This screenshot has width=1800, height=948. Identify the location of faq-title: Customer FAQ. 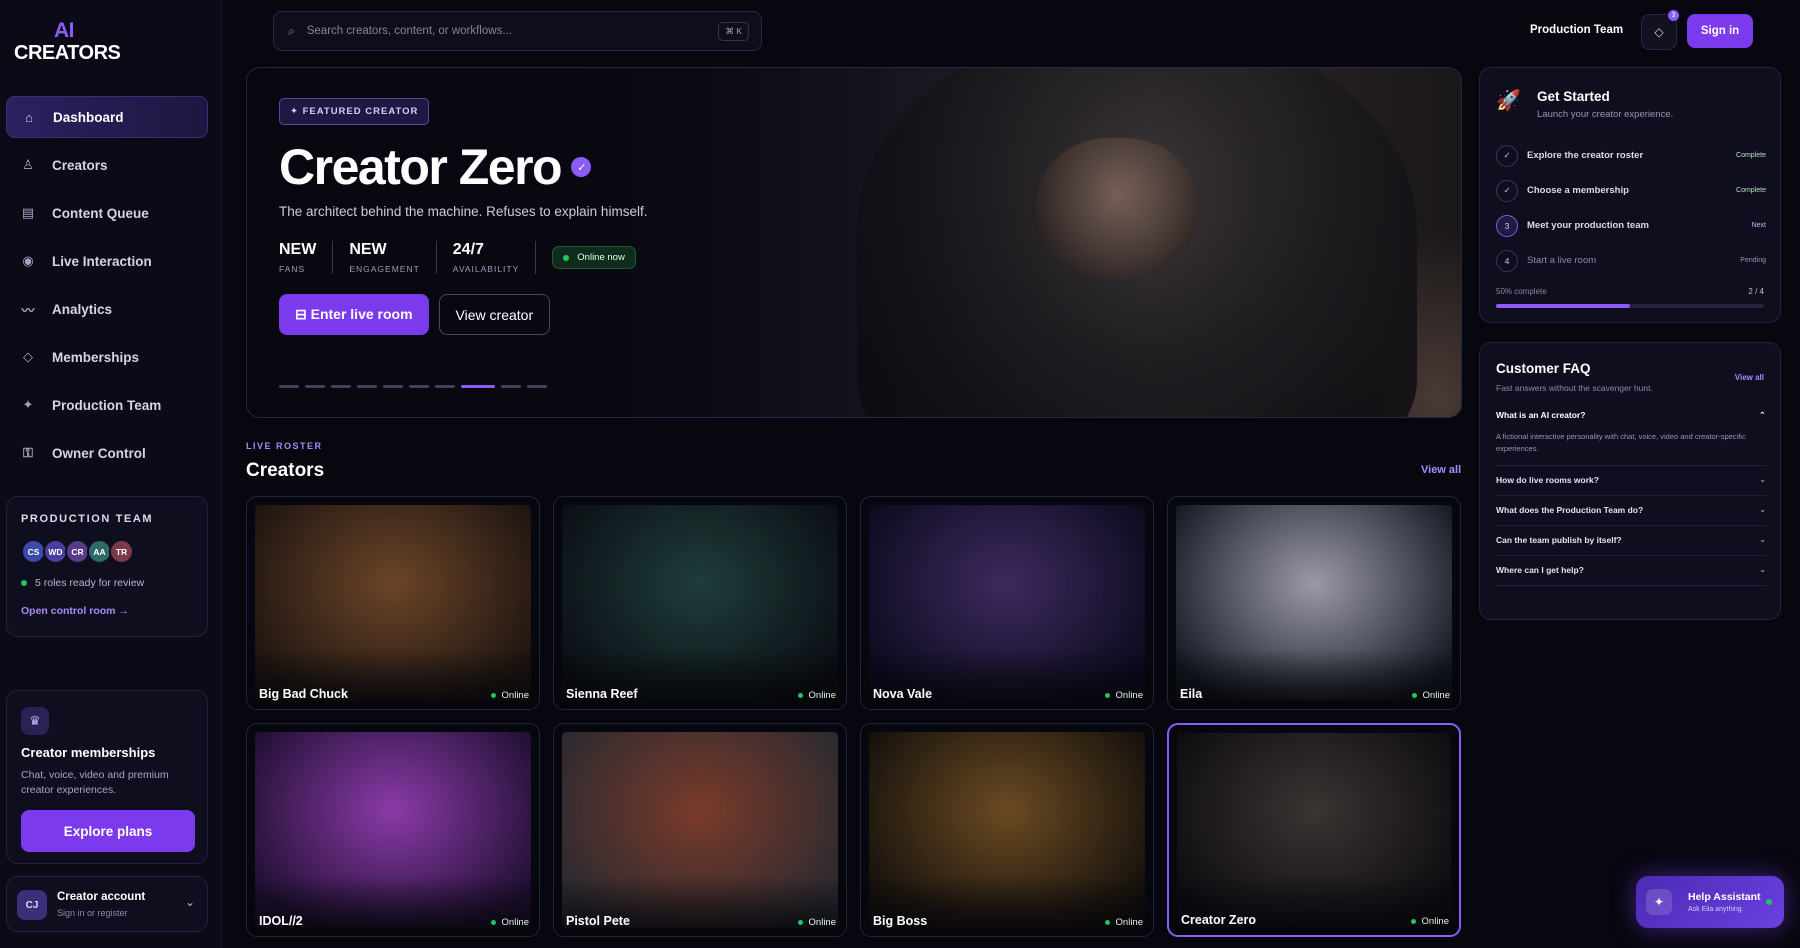
(1543, 368).